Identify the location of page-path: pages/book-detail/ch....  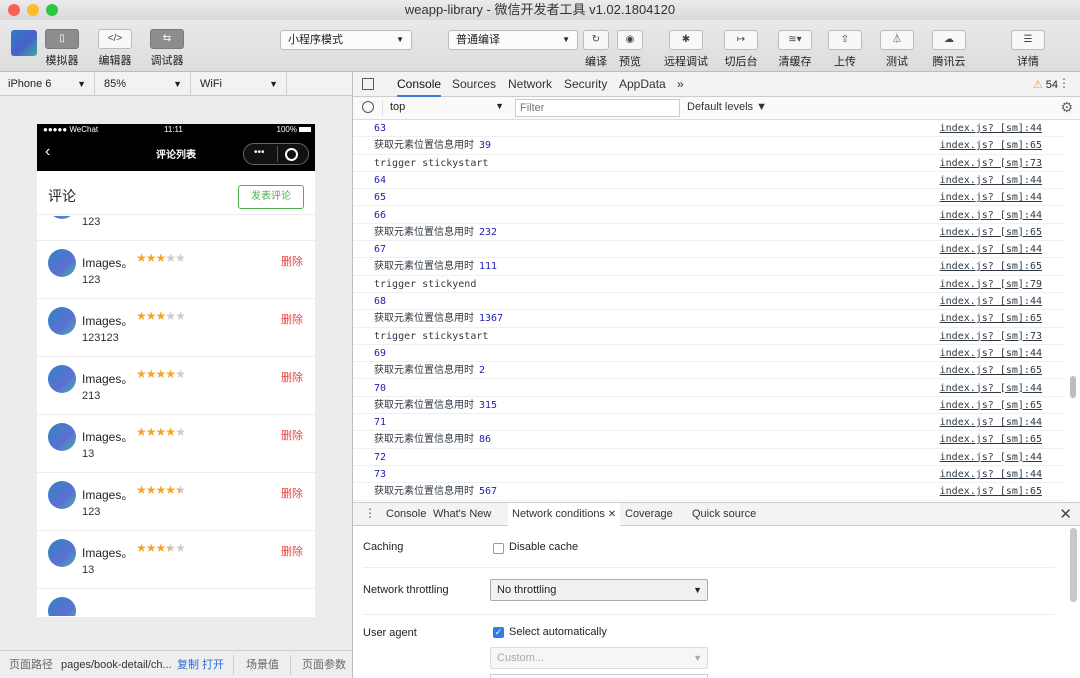
(116, 665).